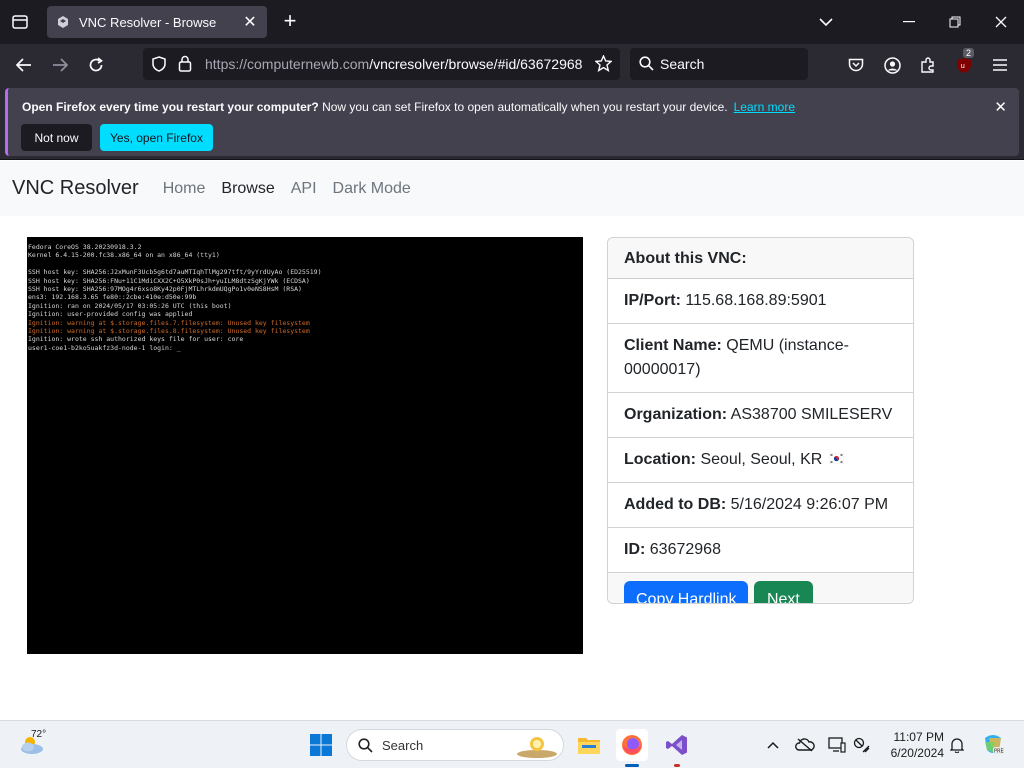  I want to click on active-tab: VNC Resolver - Browse ✕, so click(157, 22).